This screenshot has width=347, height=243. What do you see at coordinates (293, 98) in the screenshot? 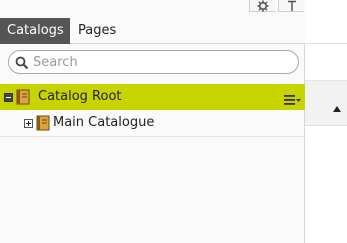
I see `row-menu-icon` at bounding box center [293, 98].